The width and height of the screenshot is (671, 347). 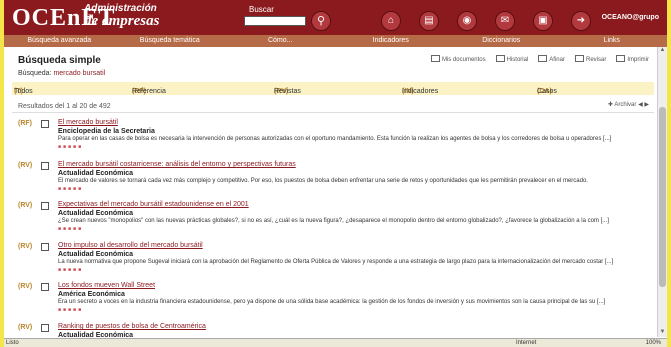 I want to click on result-source: Enciclopedia de la Secretaria, so click(x=106, y=131).